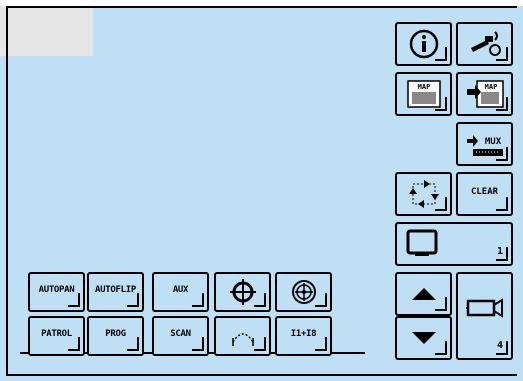 This screenshot has width=523, height=381. What do you see at coordinates (242, 339) in the screenshot?
I see `arc-icon` at bounding box center [242, 339].